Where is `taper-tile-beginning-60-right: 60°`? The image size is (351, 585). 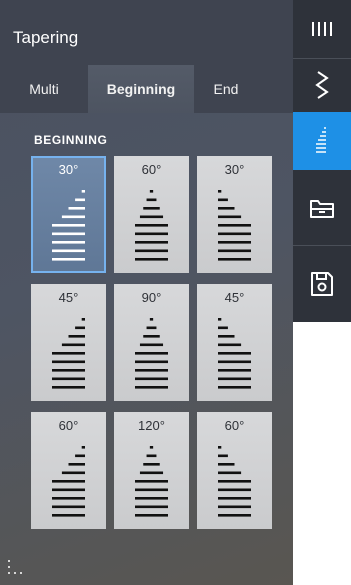 taper-tile-beginning-60-right: 60° is located at coordinates (234, 470).